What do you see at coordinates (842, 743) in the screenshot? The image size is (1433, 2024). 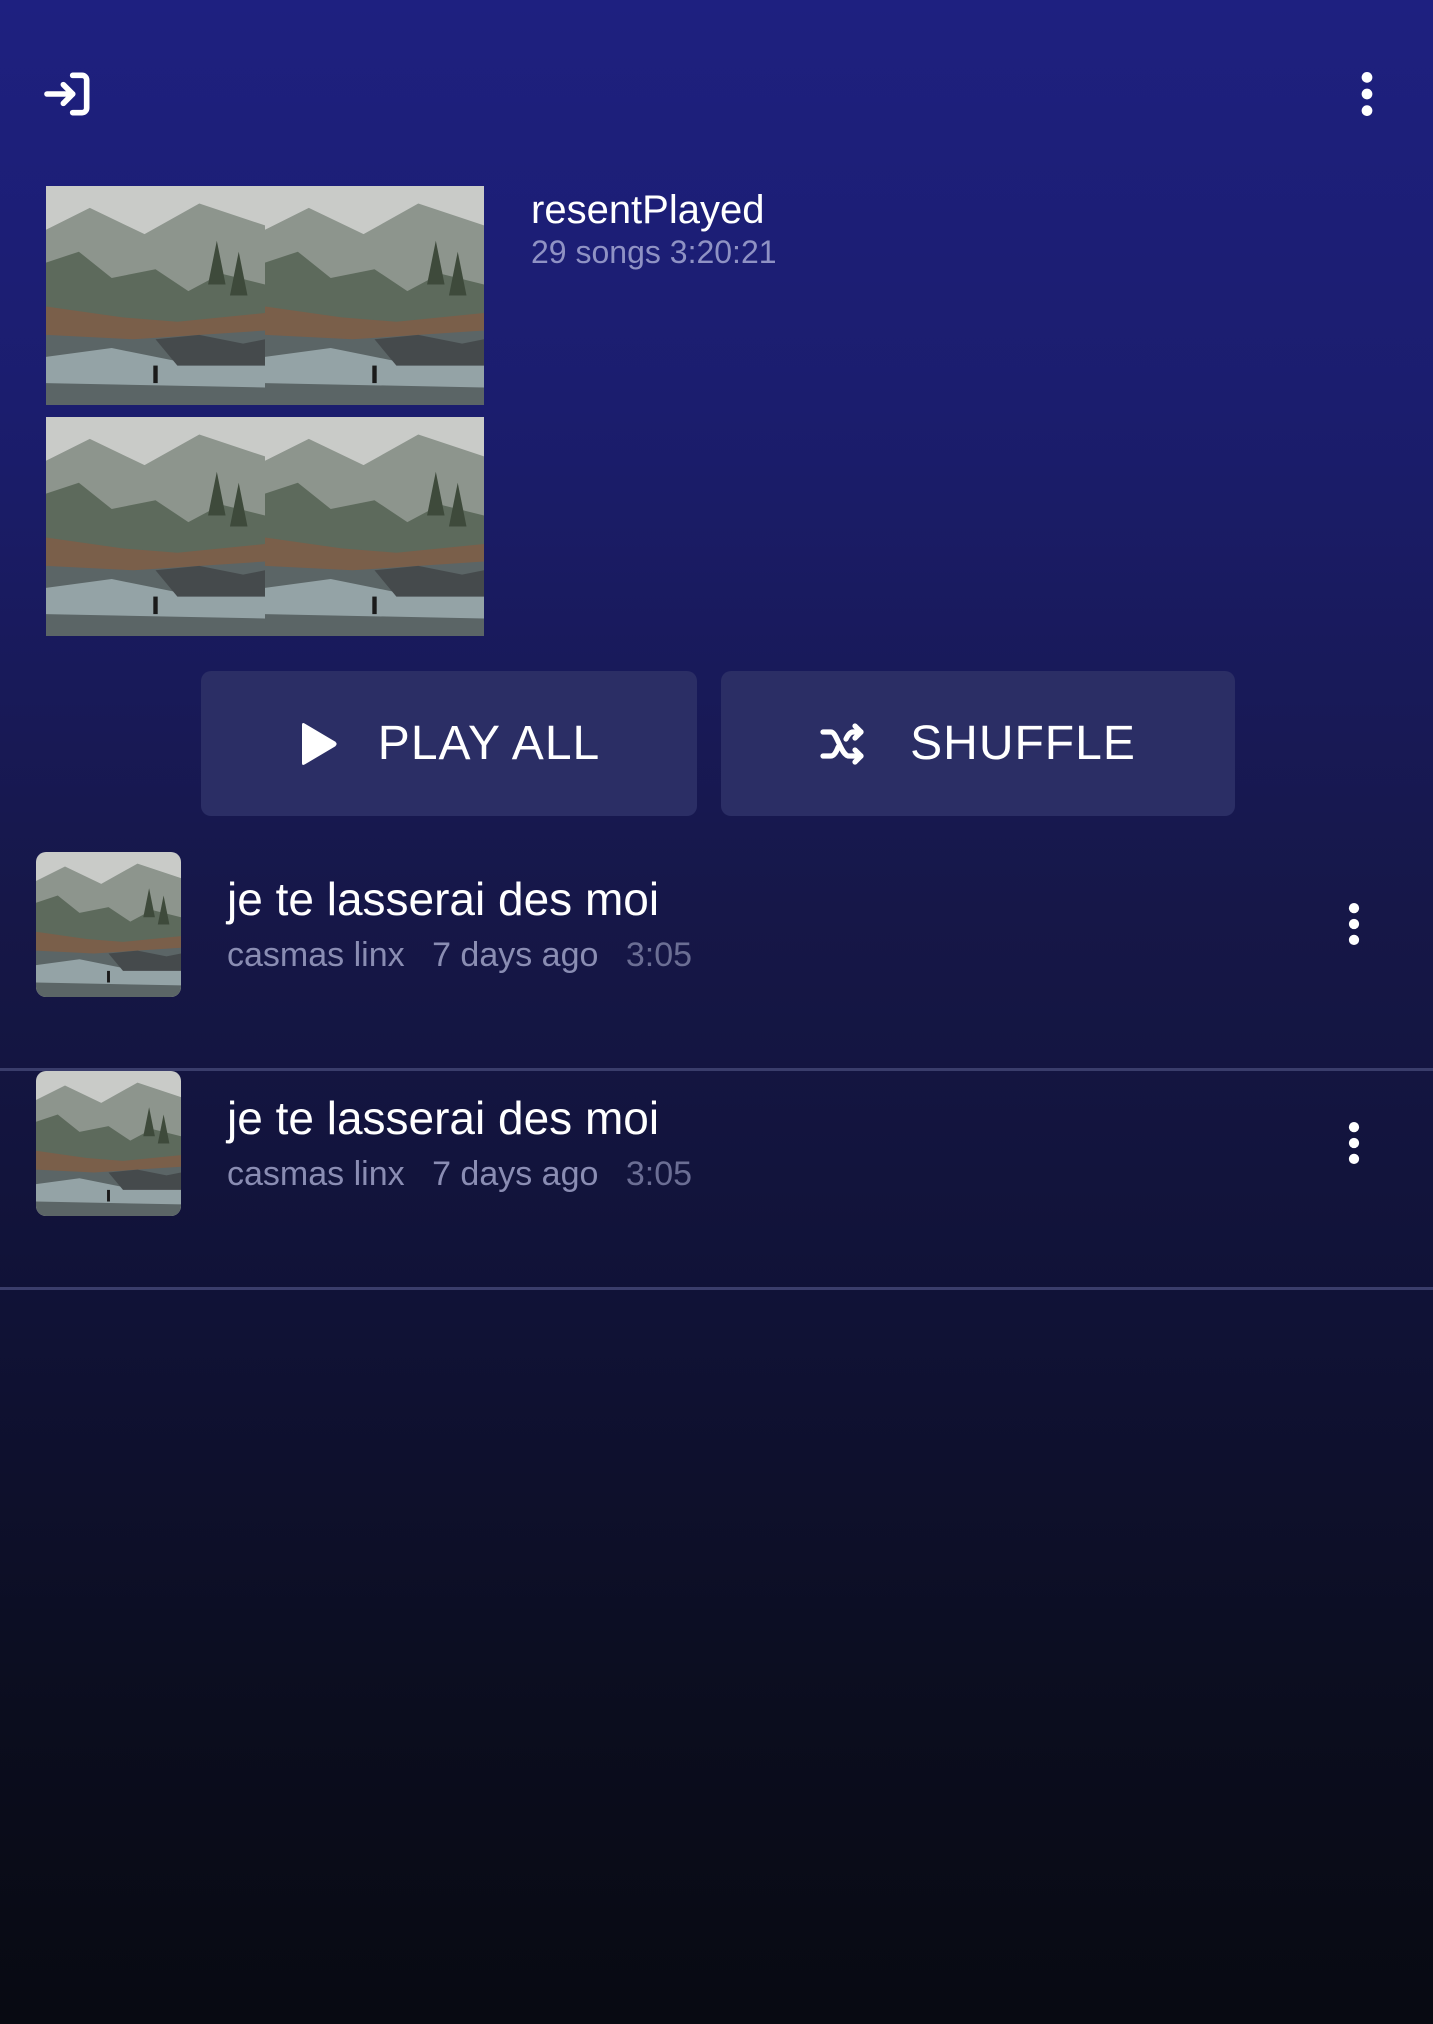 I see `shuffle-icon` at bounding box center [842, 743].